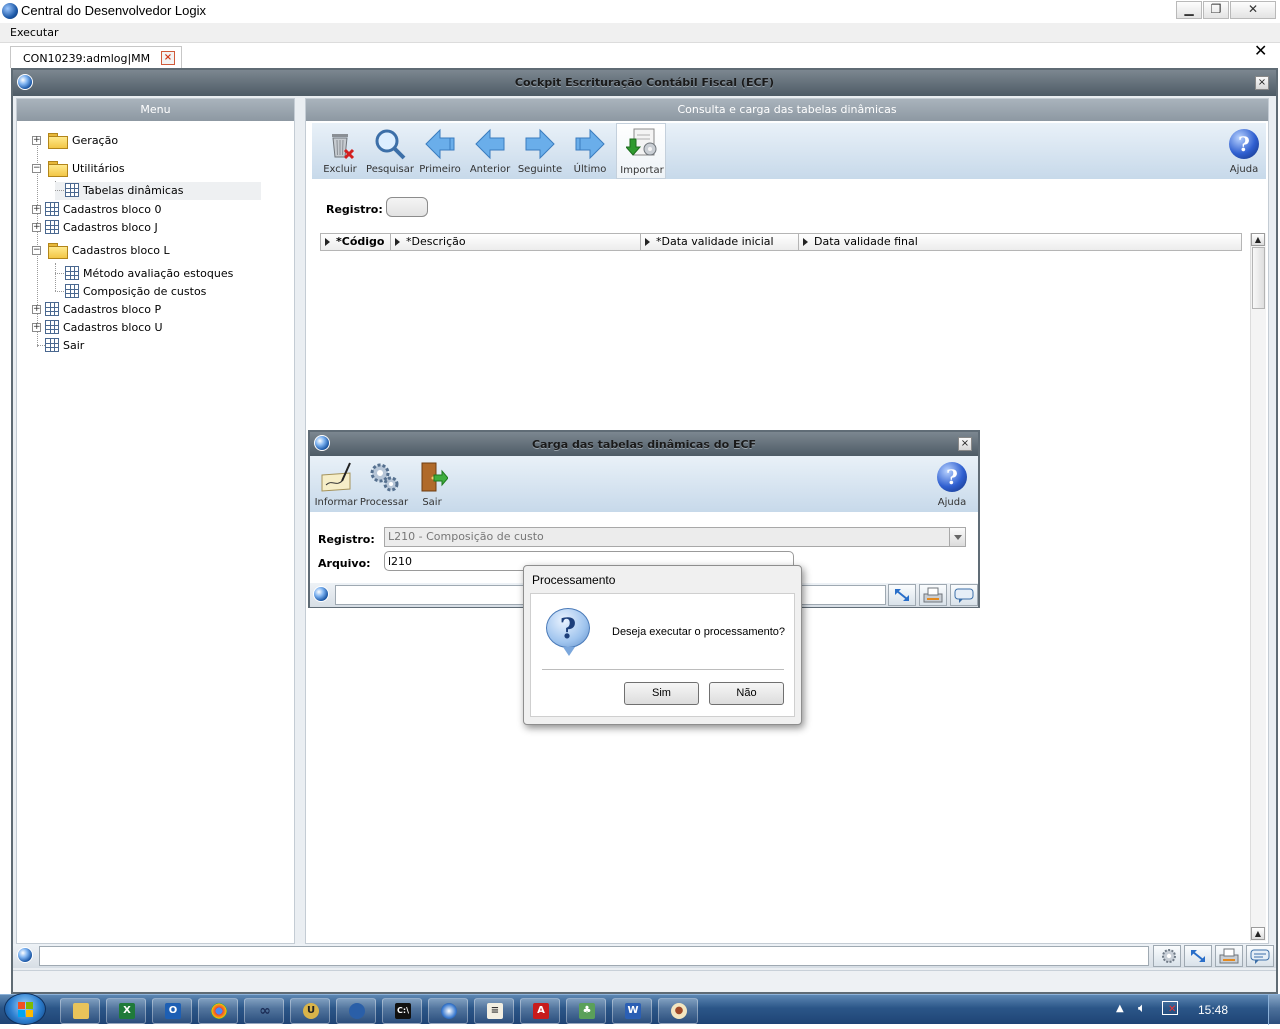 The width and height of the screenshot is (1280, 1029). I want to click on pesquisar-button: Pesquisar, so click(390, 151).